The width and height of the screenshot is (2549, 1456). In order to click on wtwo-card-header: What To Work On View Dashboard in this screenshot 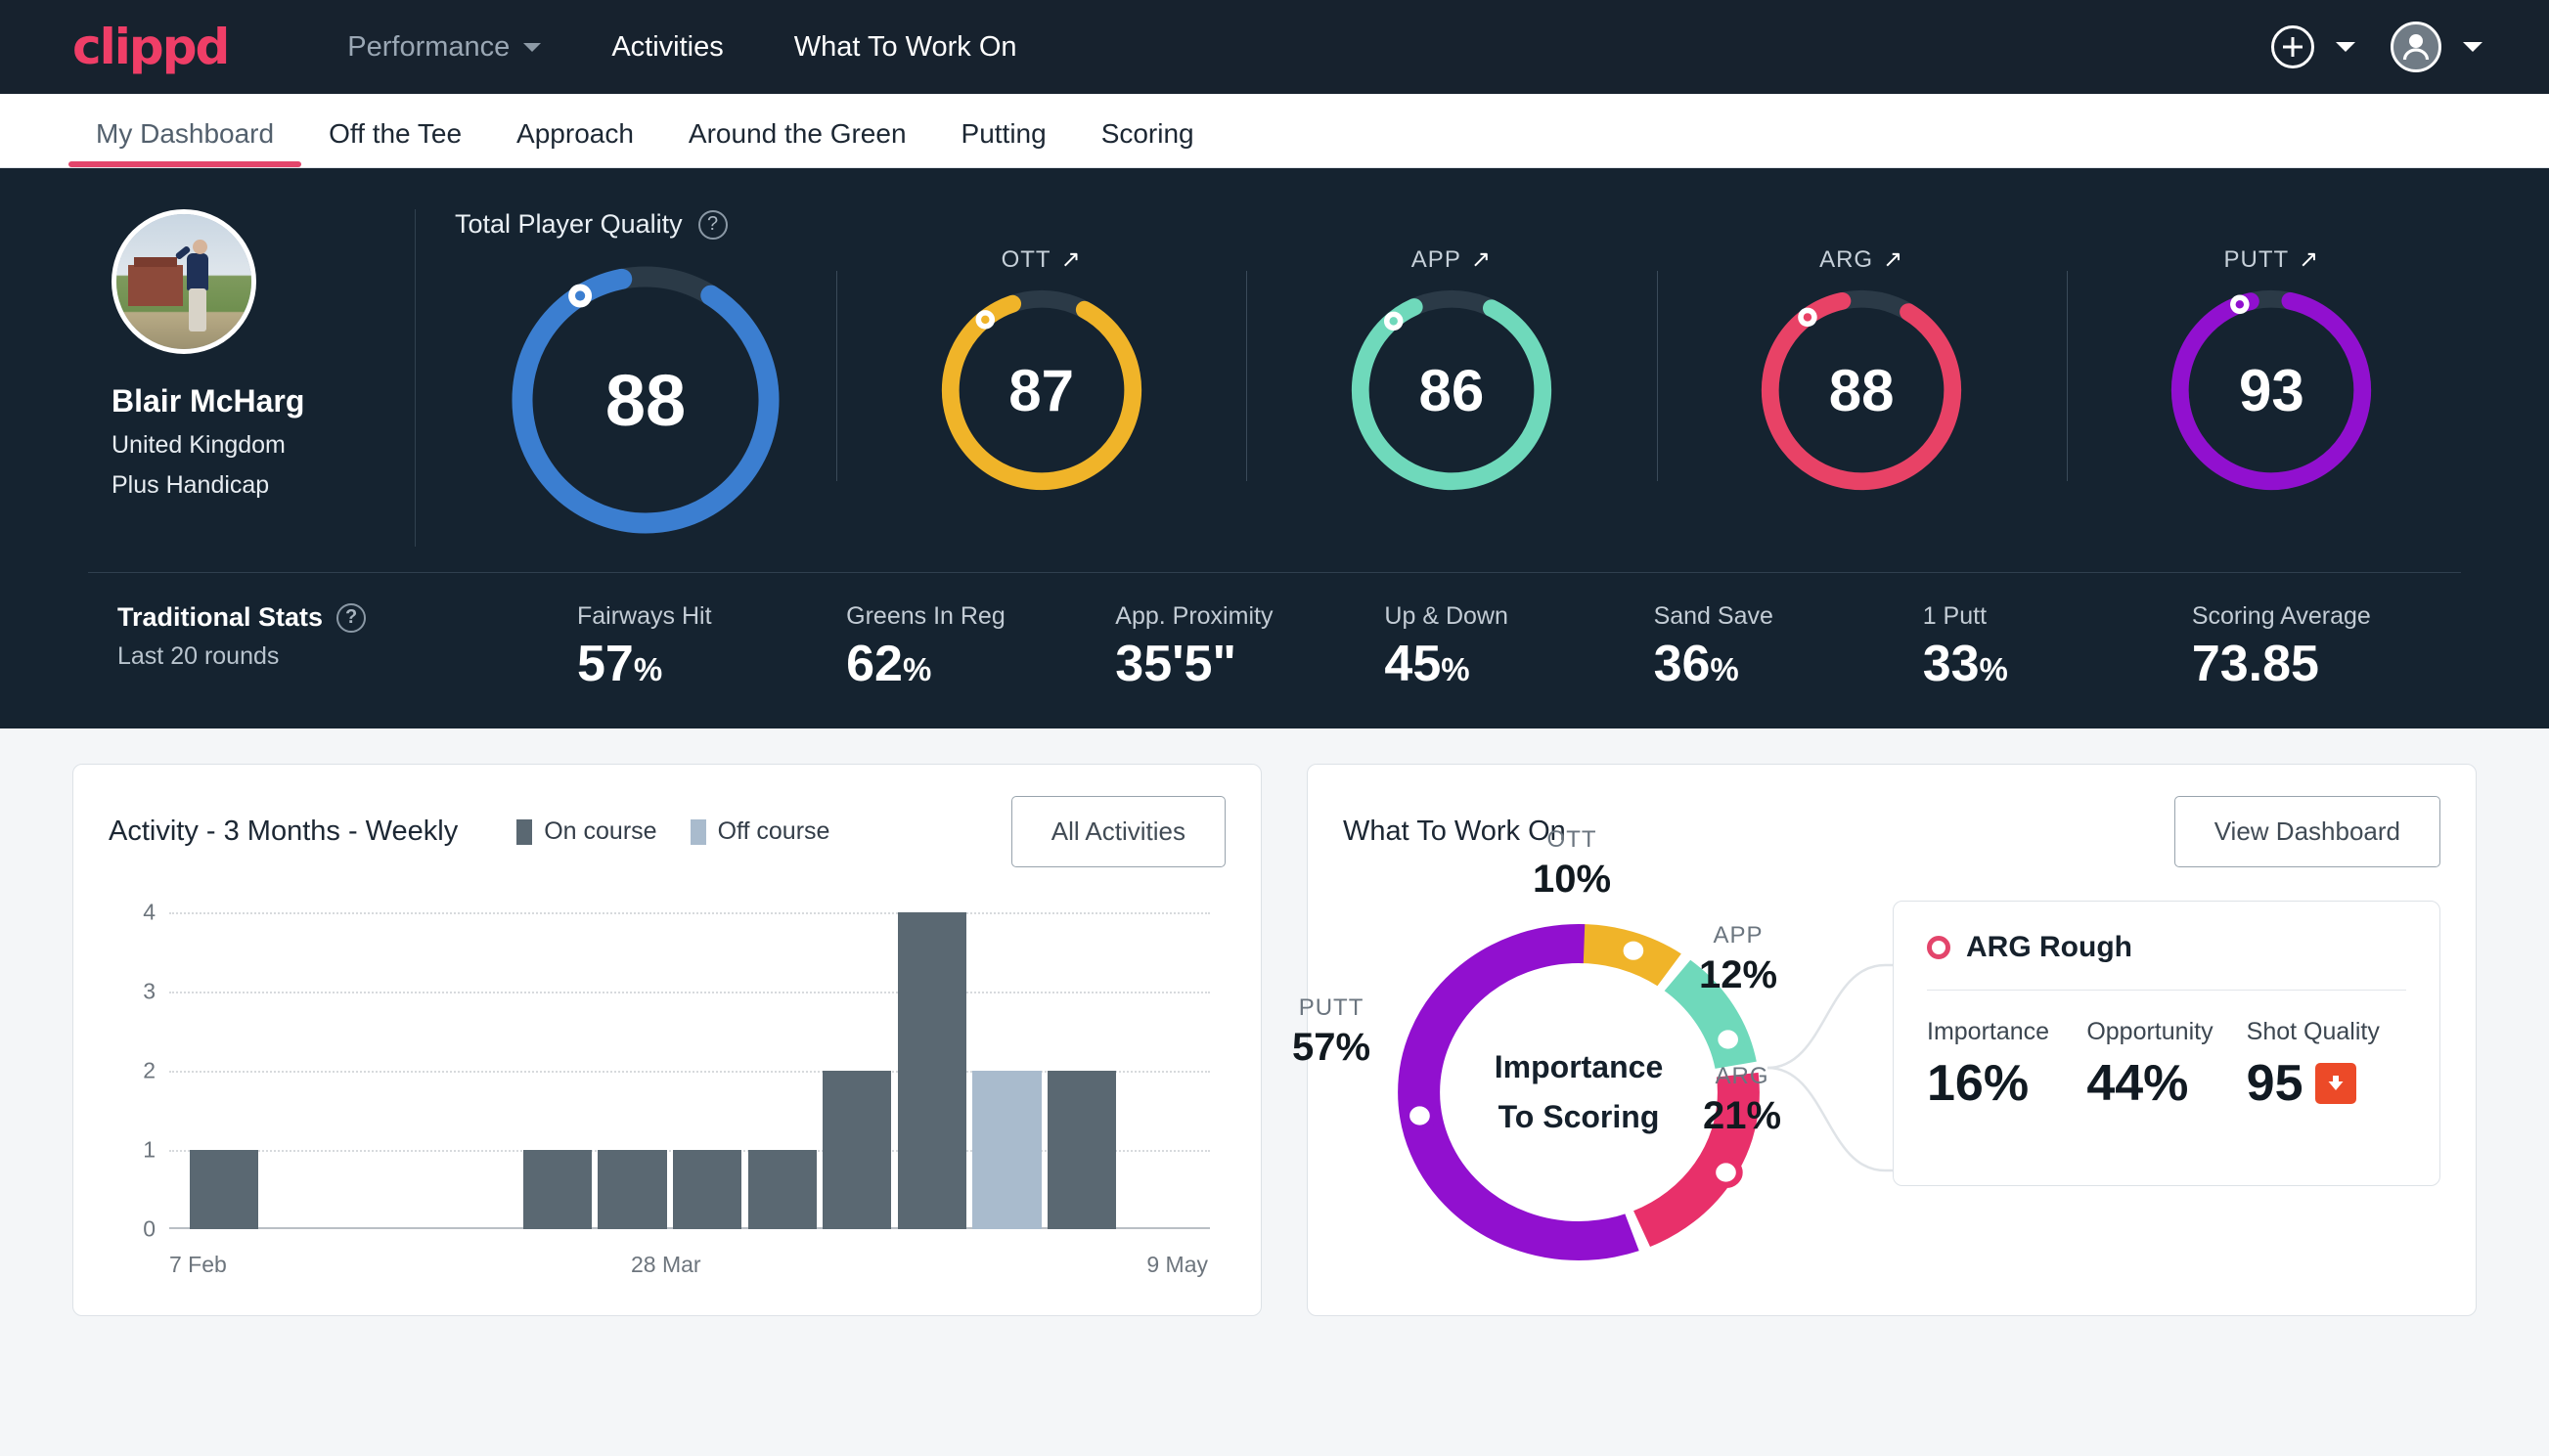, I will do `click(1892, 816)`.